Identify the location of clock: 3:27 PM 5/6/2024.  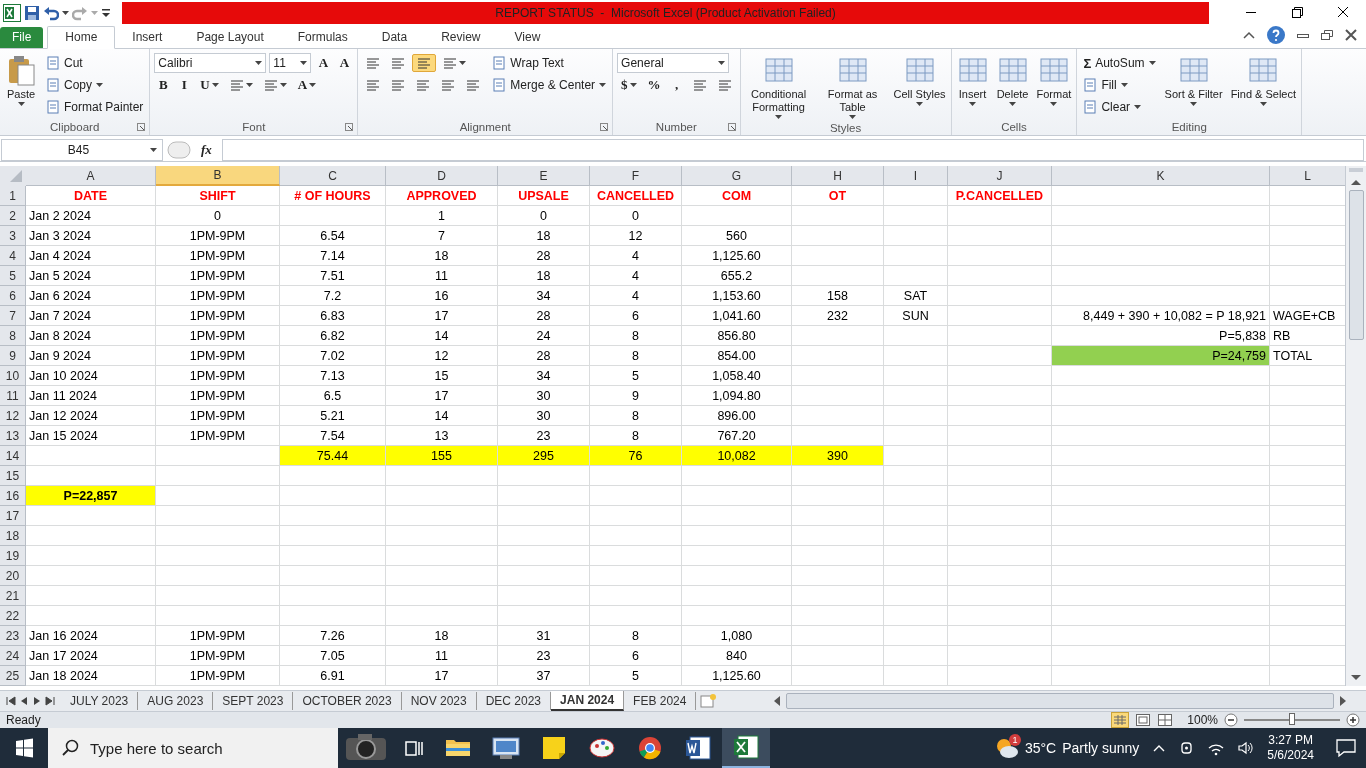
(1290, 748).